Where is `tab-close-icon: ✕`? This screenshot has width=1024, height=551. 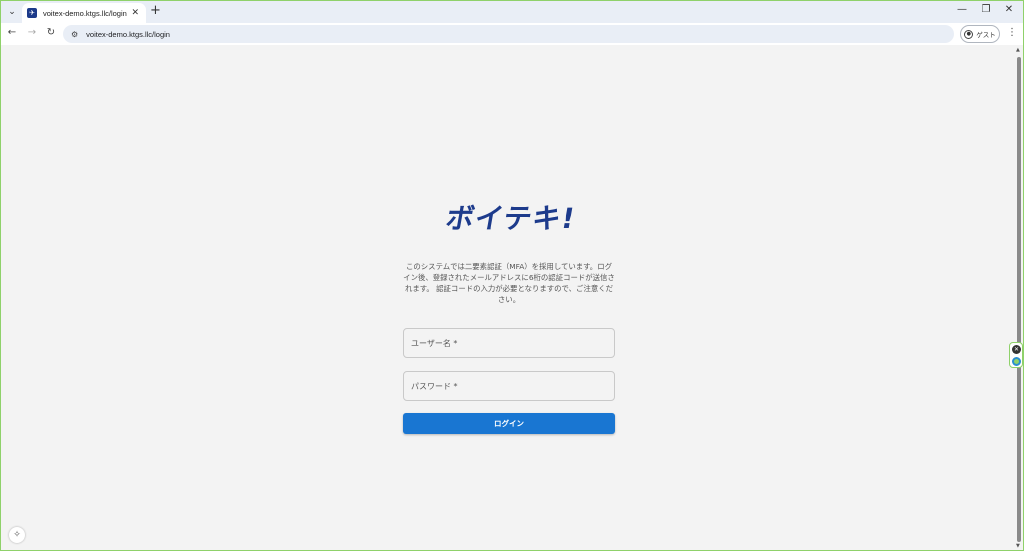 tab-close-icon: ✕ is located at coordinates (135, 13).